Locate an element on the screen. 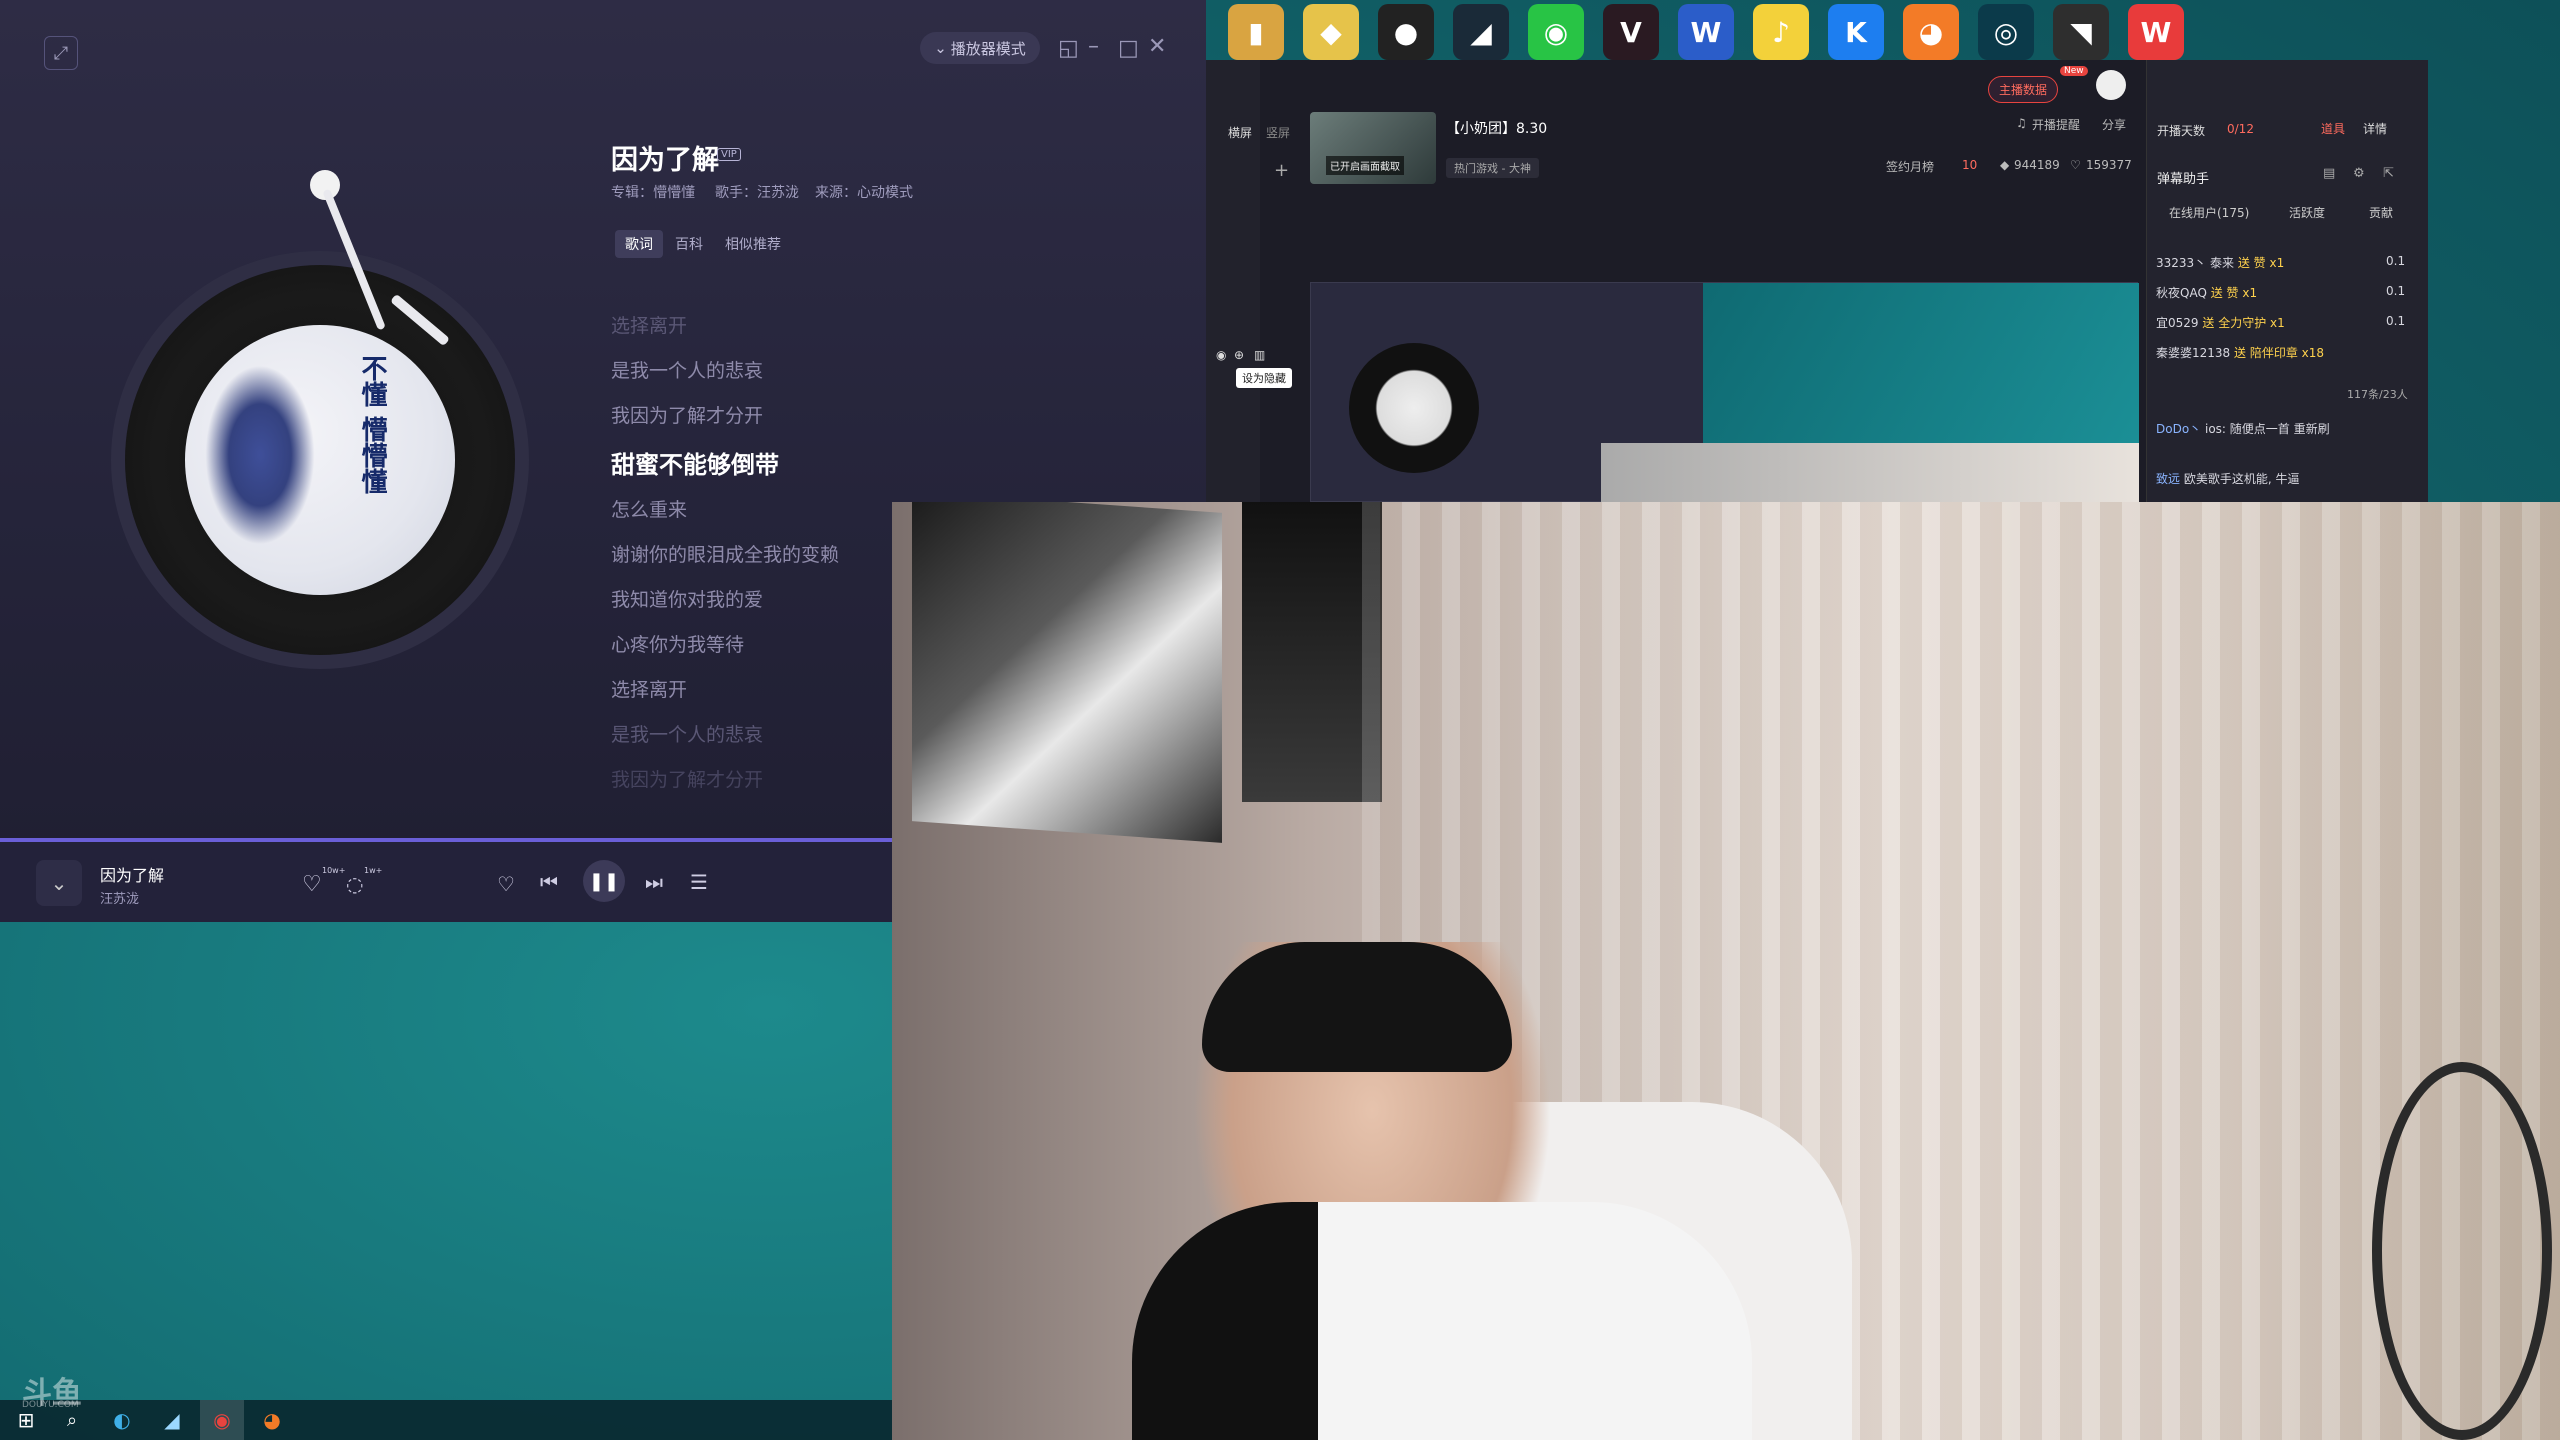 This screenshot has width=2560, height=1440. file-manager-icon: ▮ is located at coordinates (1256, 32).